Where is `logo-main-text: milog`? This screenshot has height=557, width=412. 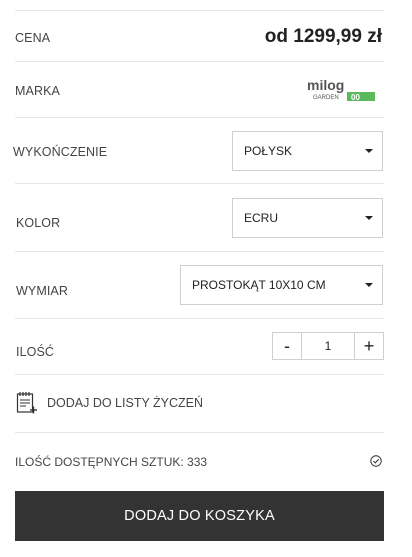
logo-main-text: milog is located at coordinates (325, 85).